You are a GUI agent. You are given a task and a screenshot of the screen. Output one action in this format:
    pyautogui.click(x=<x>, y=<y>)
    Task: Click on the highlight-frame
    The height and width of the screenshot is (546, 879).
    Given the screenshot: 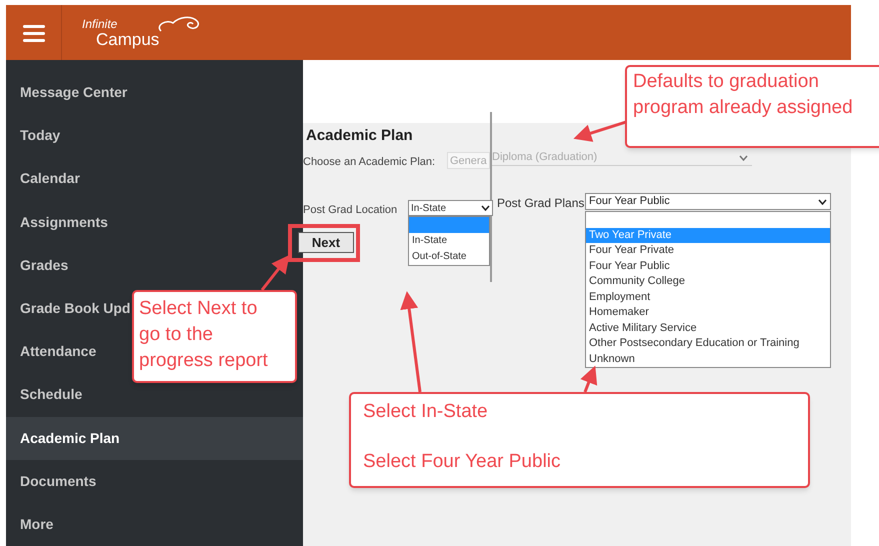 What is the action you would take?
    pyautogui.click(x=324, y=243)
    